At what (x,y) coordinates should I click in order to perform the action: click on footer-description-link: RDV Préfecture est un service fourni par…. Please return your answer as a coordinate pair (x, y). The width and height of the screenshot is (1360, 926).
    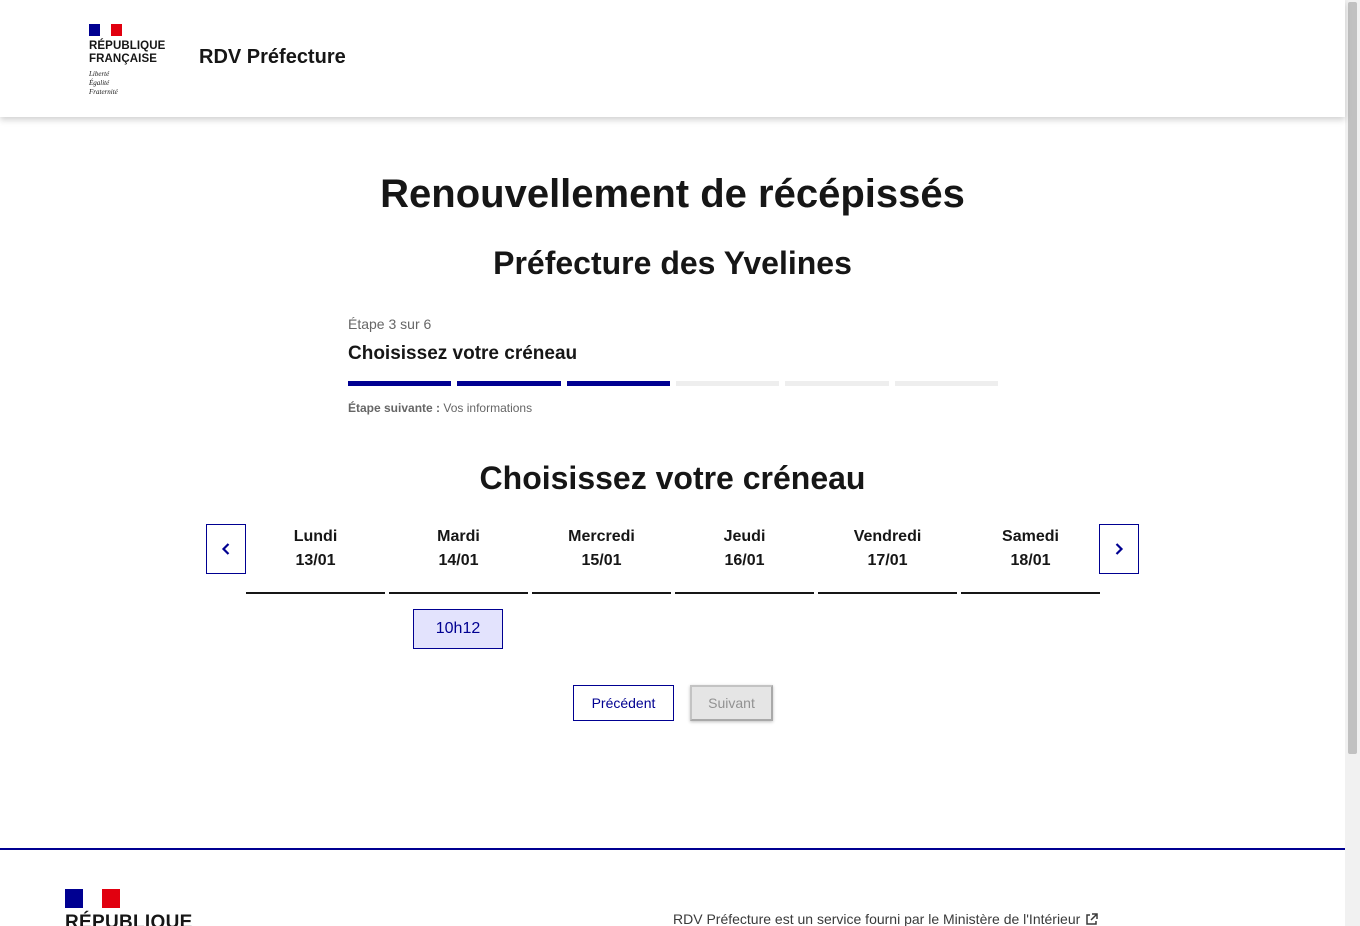
    Looking at the image, I should click on (886, 918).